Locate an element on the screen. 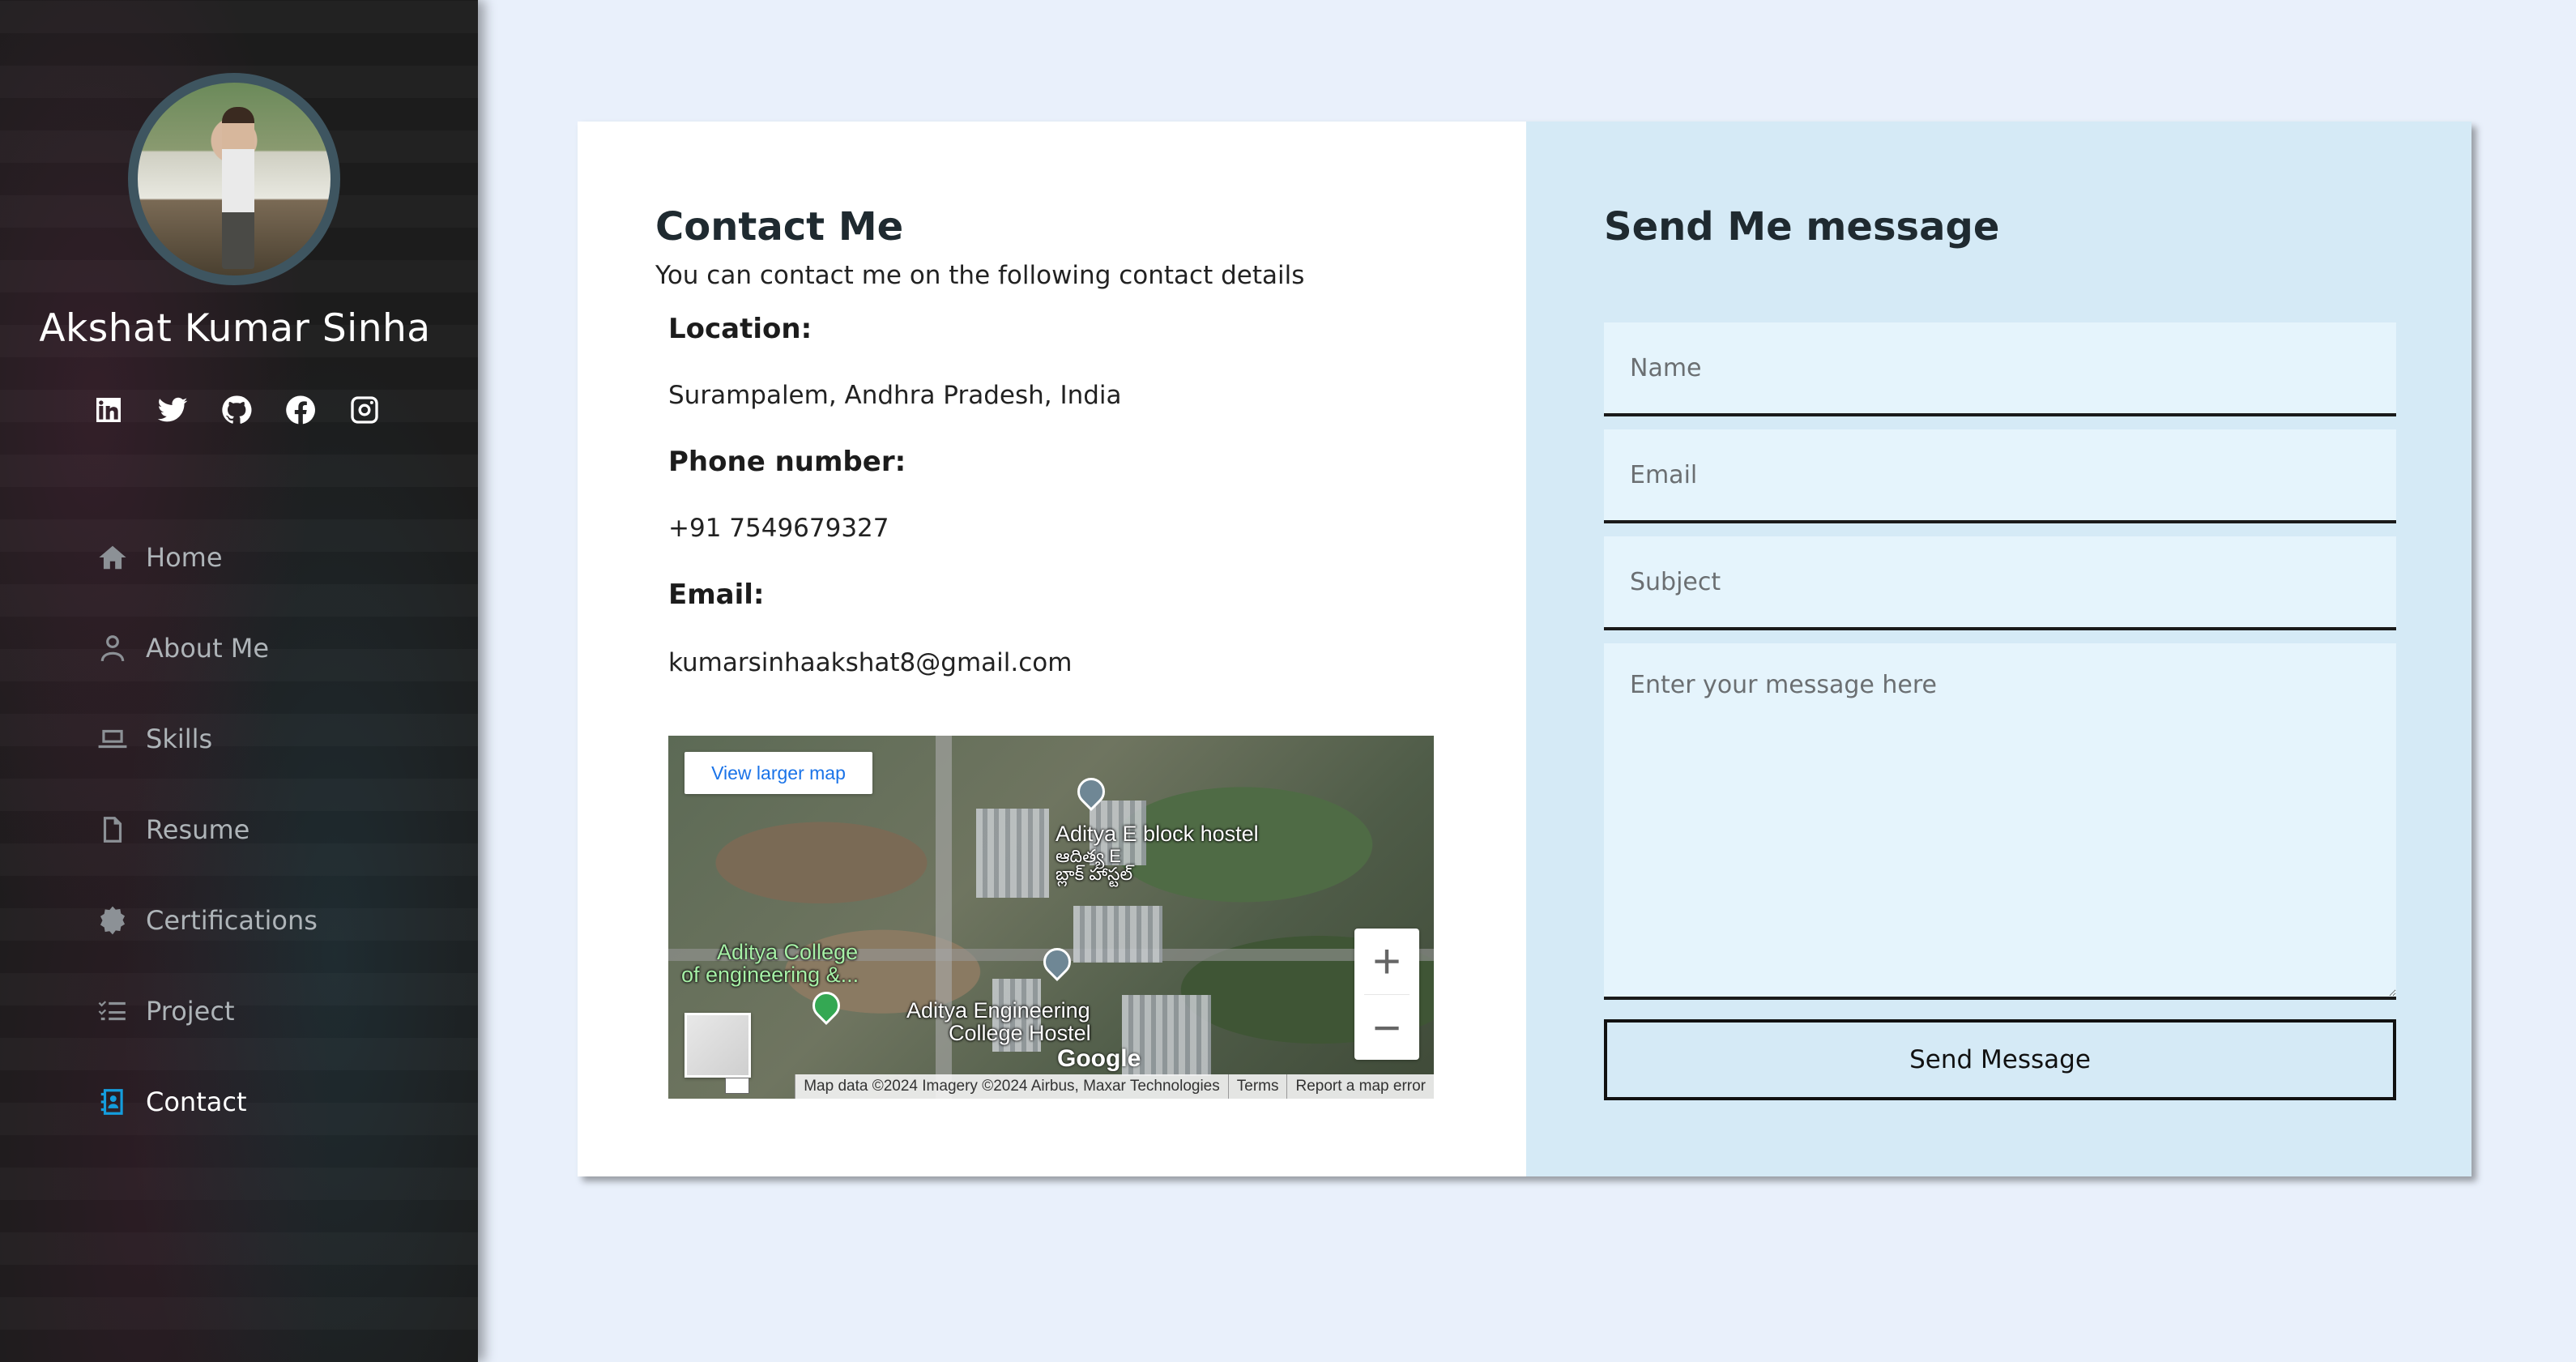 Image resolution: width=2576 pixels, height=1362 pixels. contact-title: Contact Me is located at coordinates (780, 227).